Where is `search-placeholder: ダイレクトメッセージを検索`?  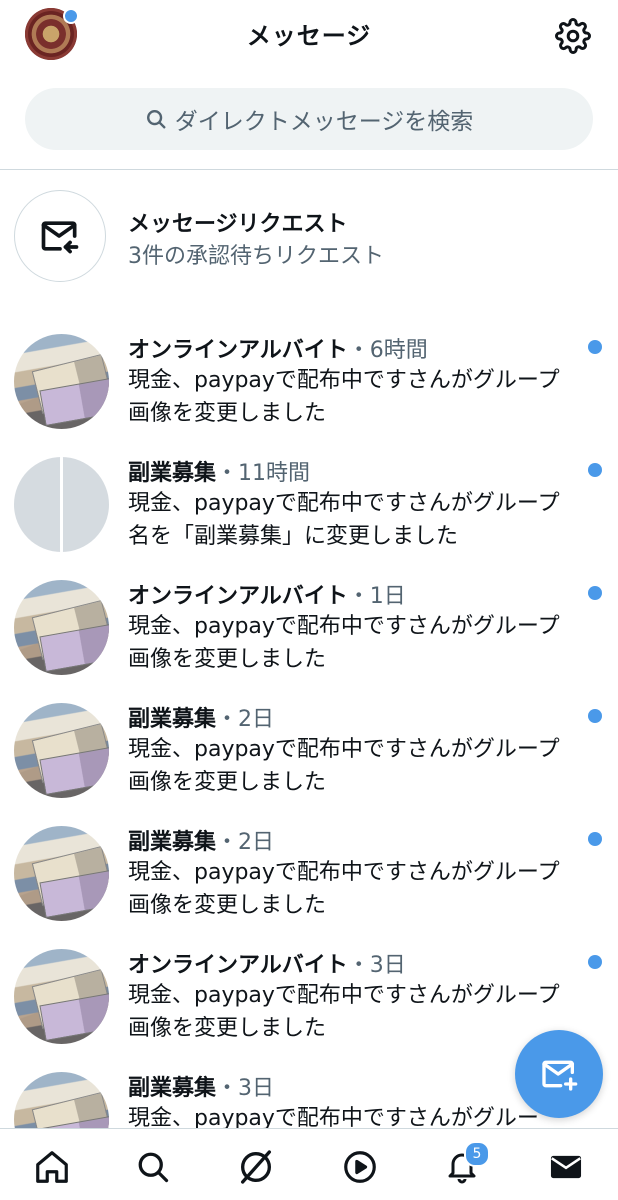
search-placeholder: ダイレクトメッセージを検索 is located at coordinates (324, 122).